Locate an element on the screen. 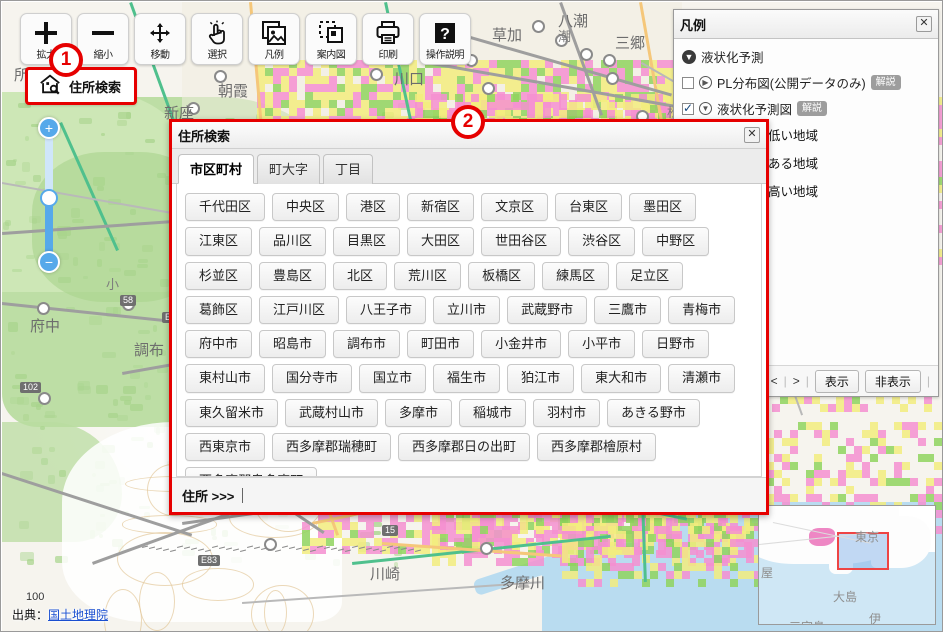 The width and height of the screenshot is (943, 632). municipality-button: 国立市 is located at coordinates (393, 378).